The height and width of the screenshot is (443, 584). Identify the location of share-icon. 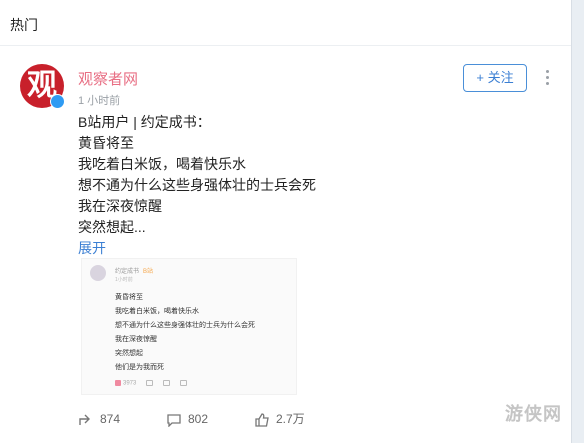
(84, 419).